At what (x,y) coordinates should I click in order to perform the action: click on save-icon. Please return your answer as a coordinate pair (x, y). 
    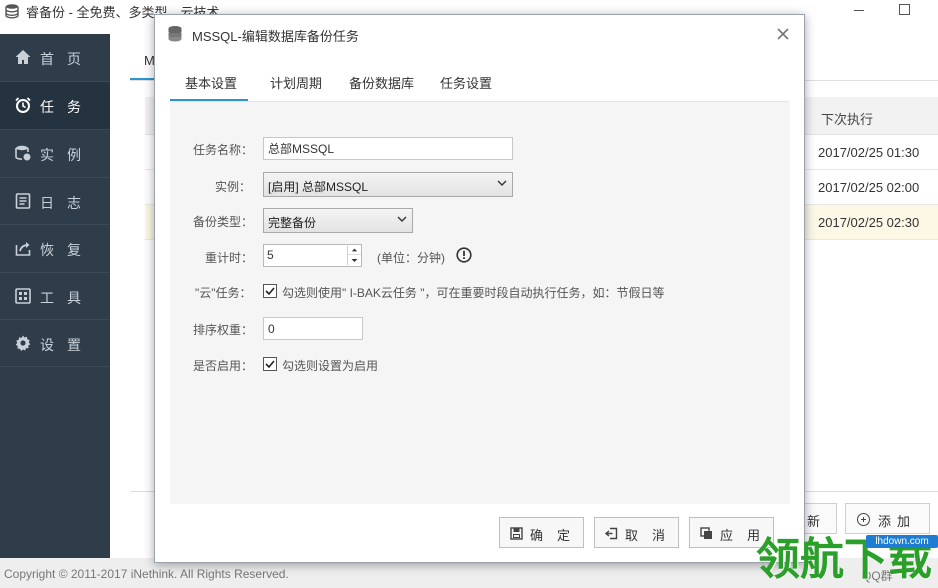
    Looking at the image, I should click on (516, 533).